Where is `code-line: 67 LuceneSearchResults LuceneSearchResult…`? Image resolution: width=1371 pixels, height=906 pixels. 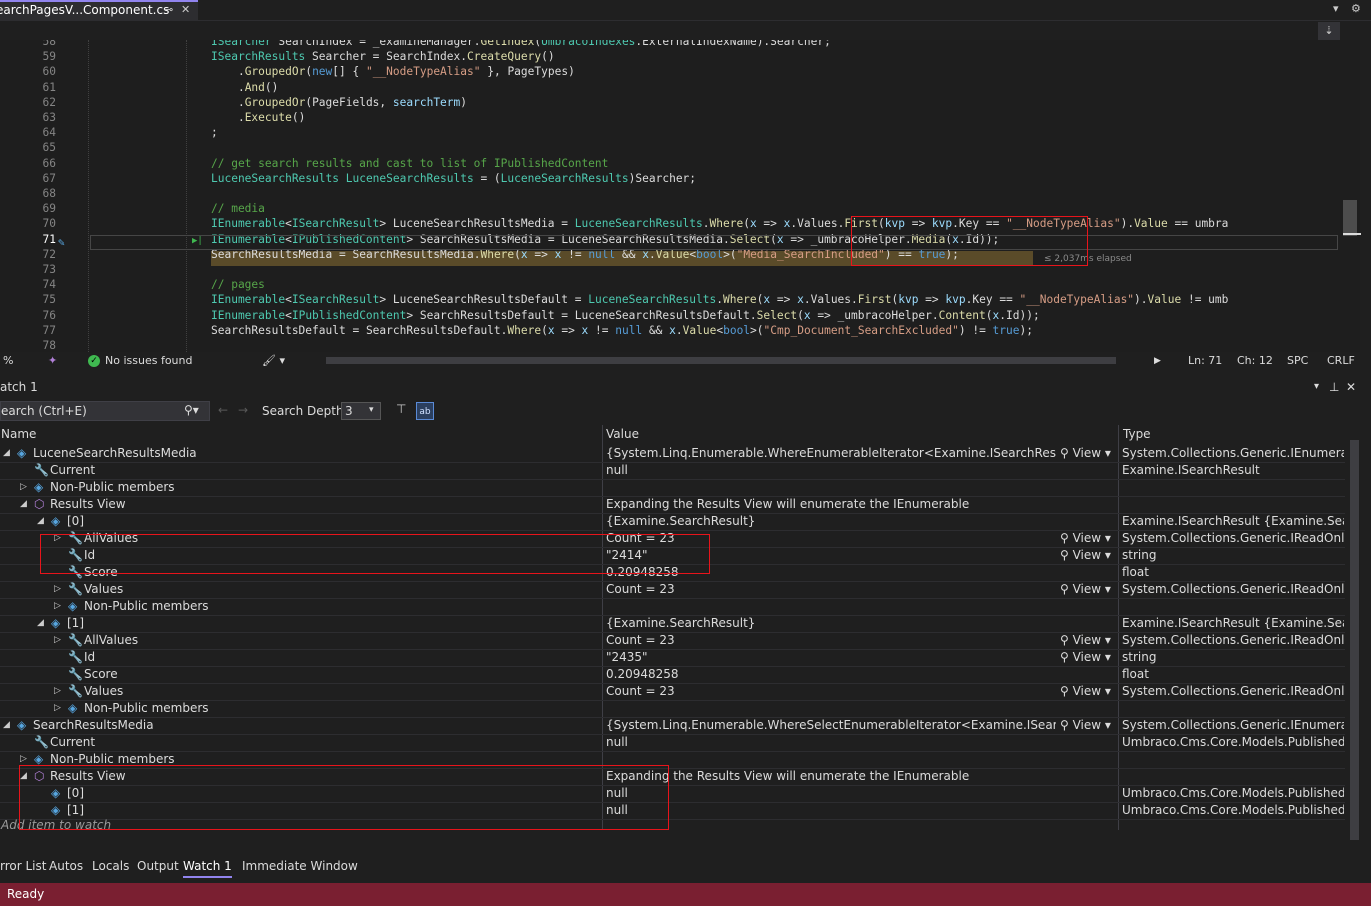
code-line: 67 LuceneSearchResults LuceneSearchResult… is located at coordinates (670, 178).